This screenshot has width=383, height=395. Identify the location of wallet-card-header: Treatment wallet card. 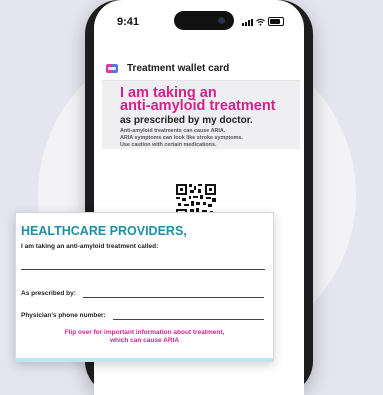
(201, 68).